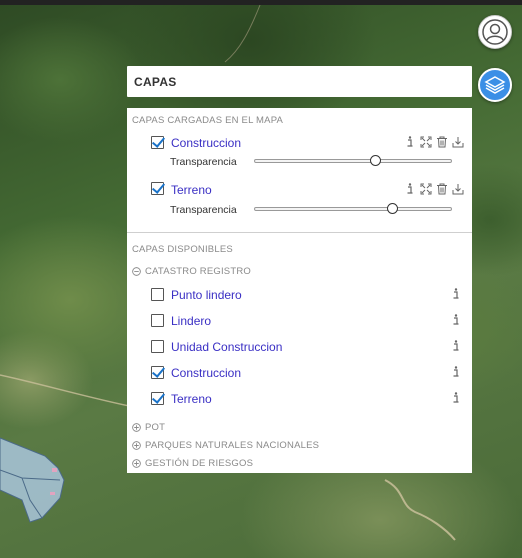  What do you see at coordinates (155, 81) in the screenshot?
I see `panel-title: CAPAS` at bounding box center [155, 81].